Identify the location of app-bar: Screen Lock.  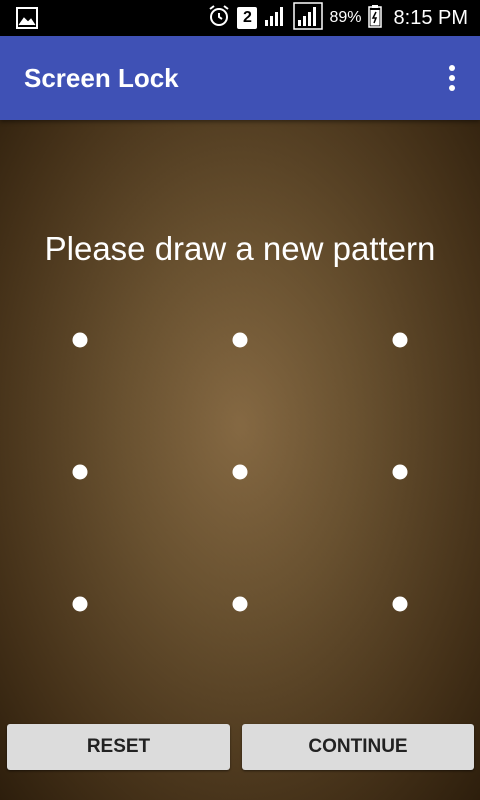
(240, 78).